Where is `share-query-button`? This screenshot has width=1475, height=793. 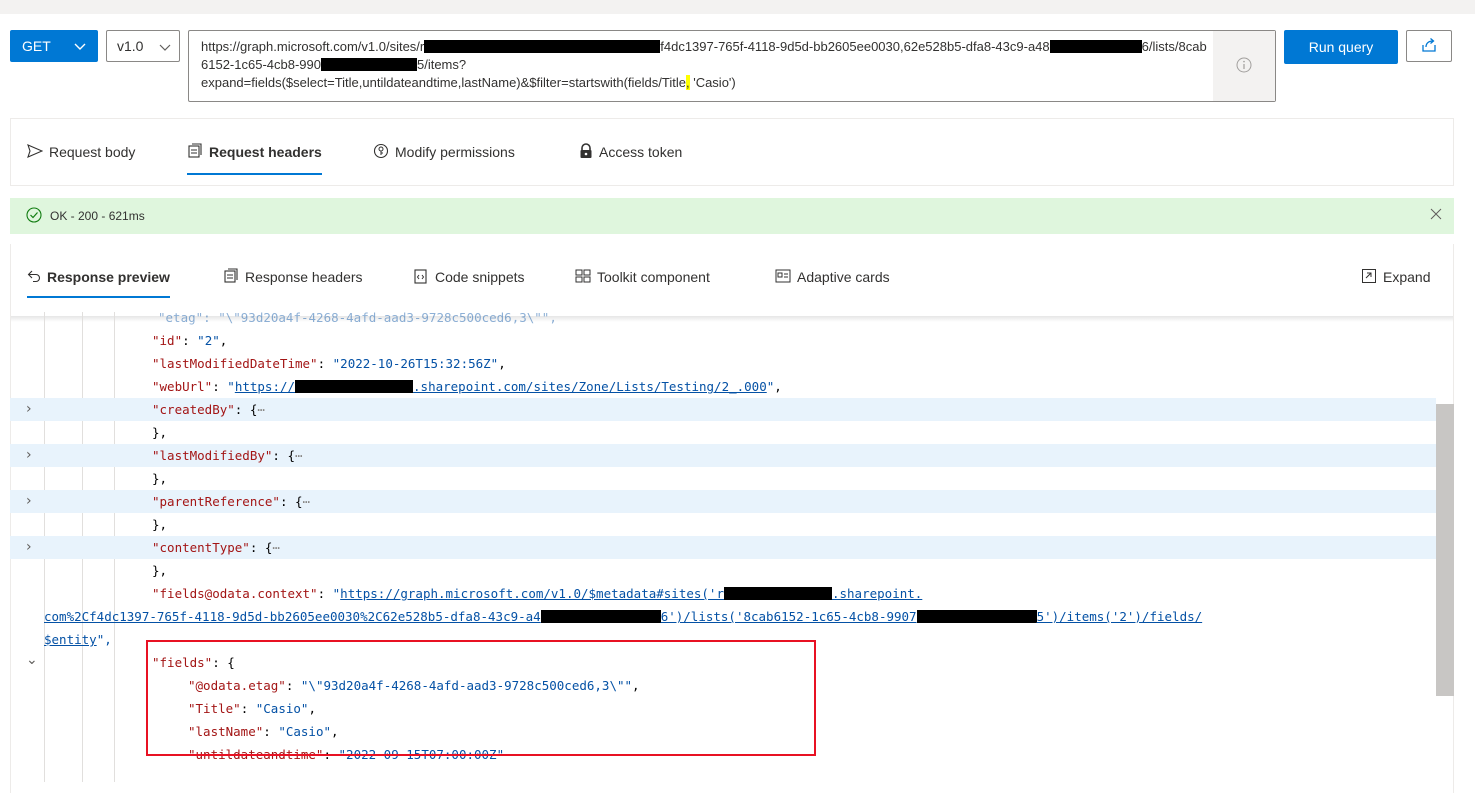 share-query-button is located at coordinates (1429, 46).